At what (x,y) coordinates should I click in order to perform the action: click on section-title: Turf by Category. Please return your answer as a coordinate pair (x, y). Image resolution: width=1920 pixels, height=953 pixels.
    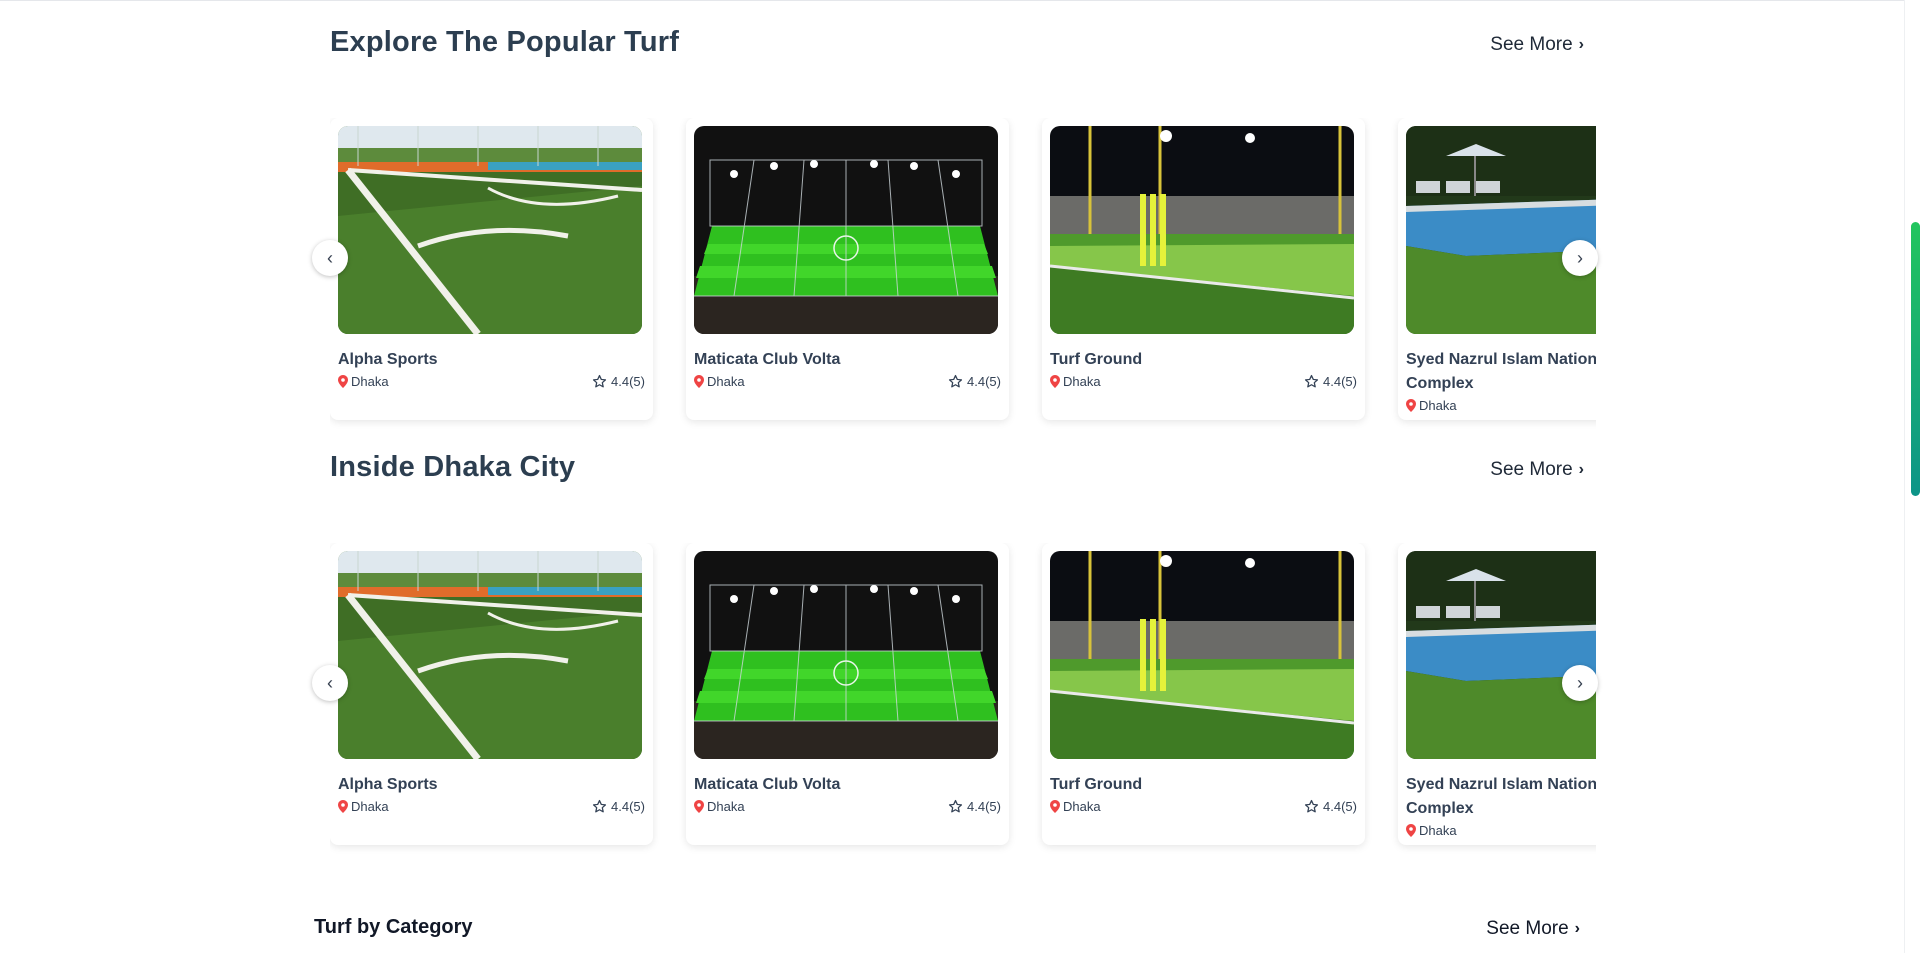
    Looking at the image, I should click on (393, 927).